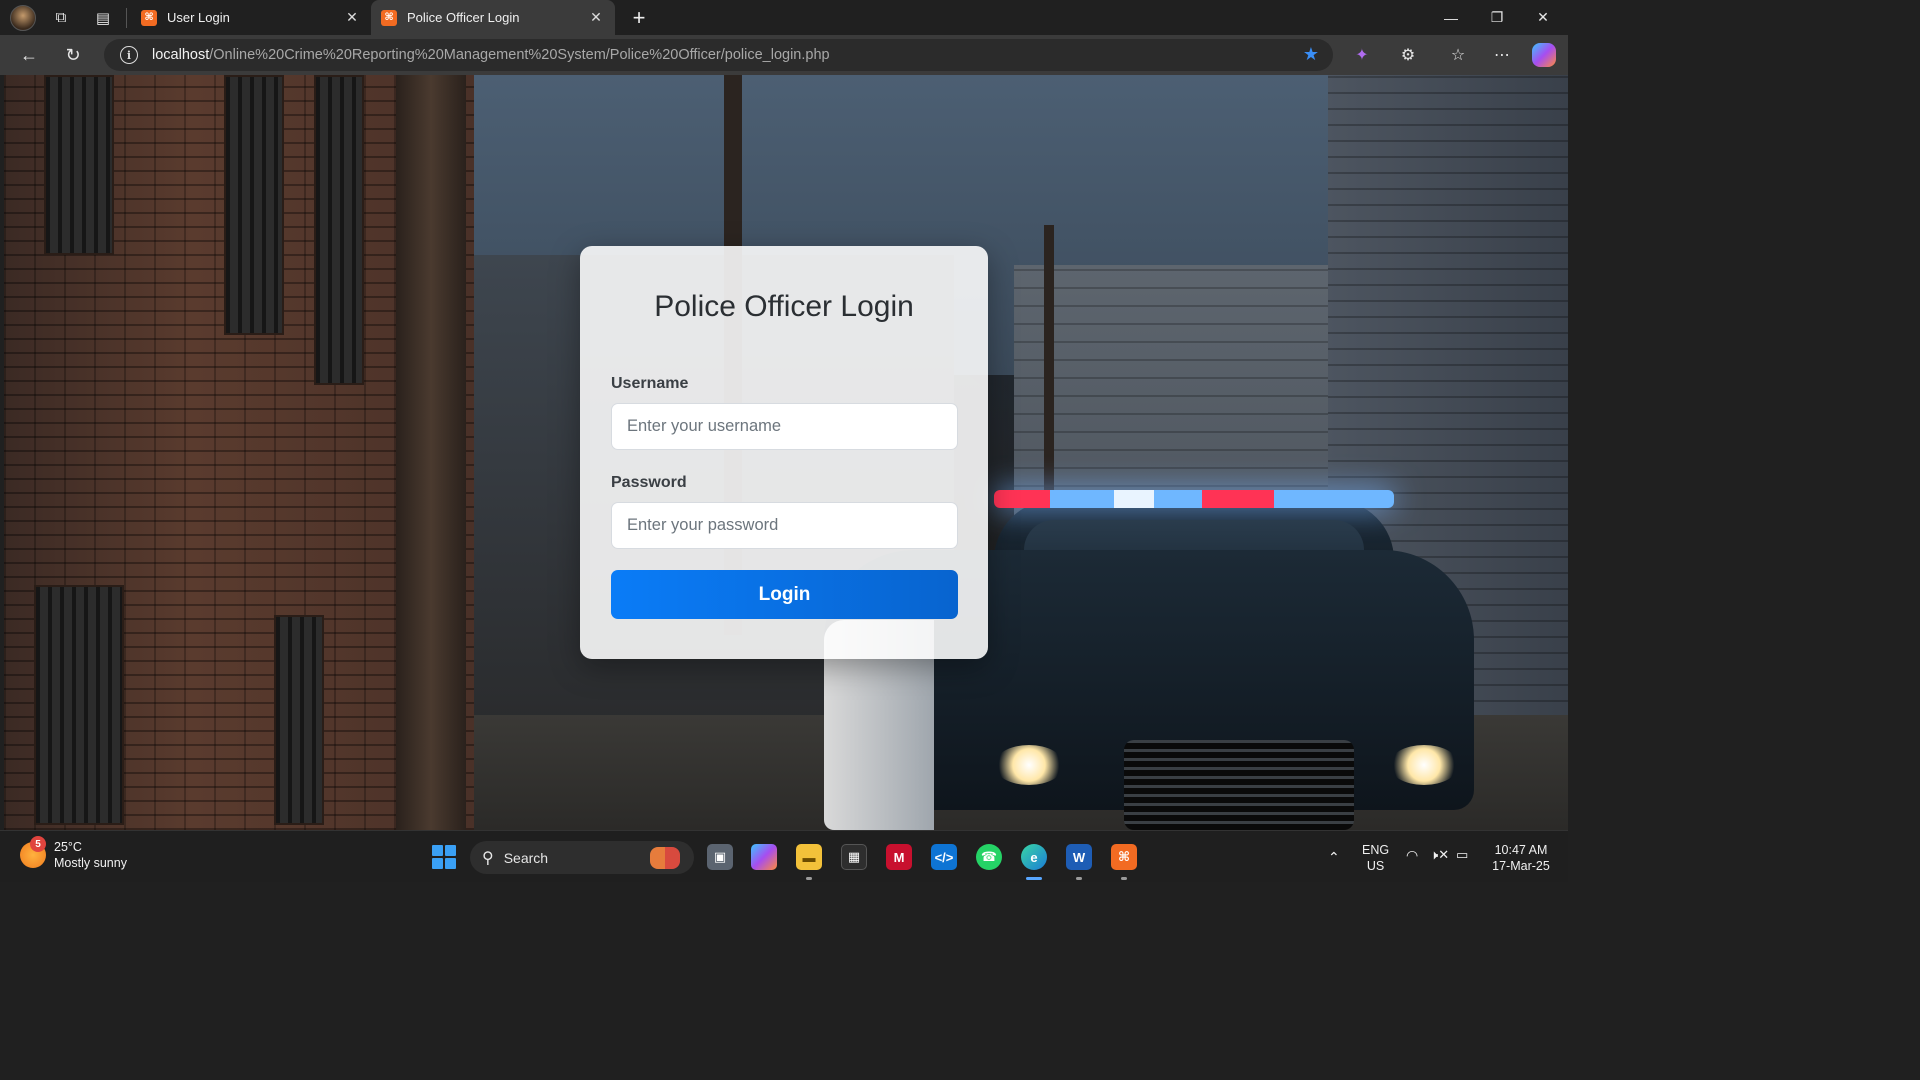  I want to click on clock-date: 17-Mar-25, so click(1521, 866).